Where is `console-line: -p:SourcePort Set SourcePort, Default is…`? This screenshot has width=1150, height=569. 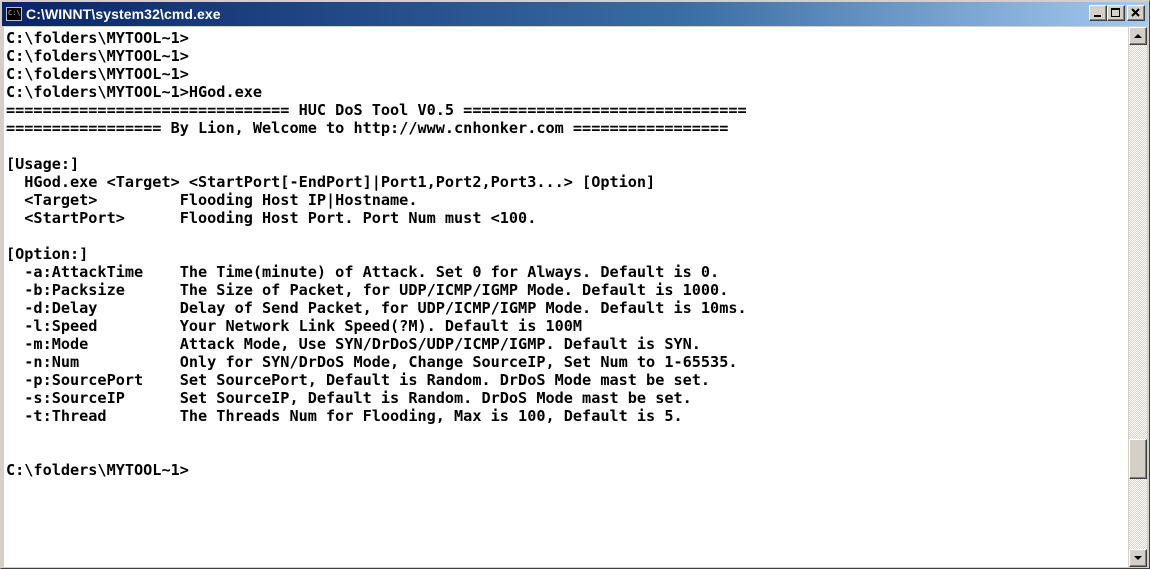 console-line: -p:SourcePort Set SourcePort, Default is… is located at coordinates (358, 380).